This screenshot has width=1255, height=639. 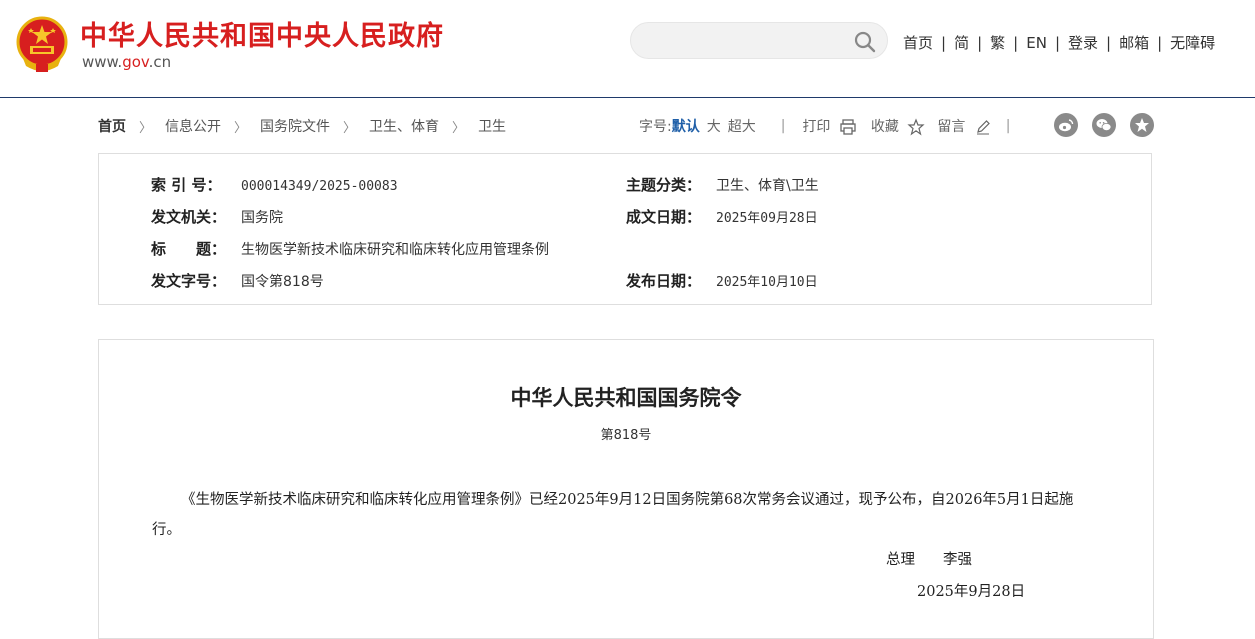 I want to click on meta-label: 发文字号：, so click(x=189, y=281).